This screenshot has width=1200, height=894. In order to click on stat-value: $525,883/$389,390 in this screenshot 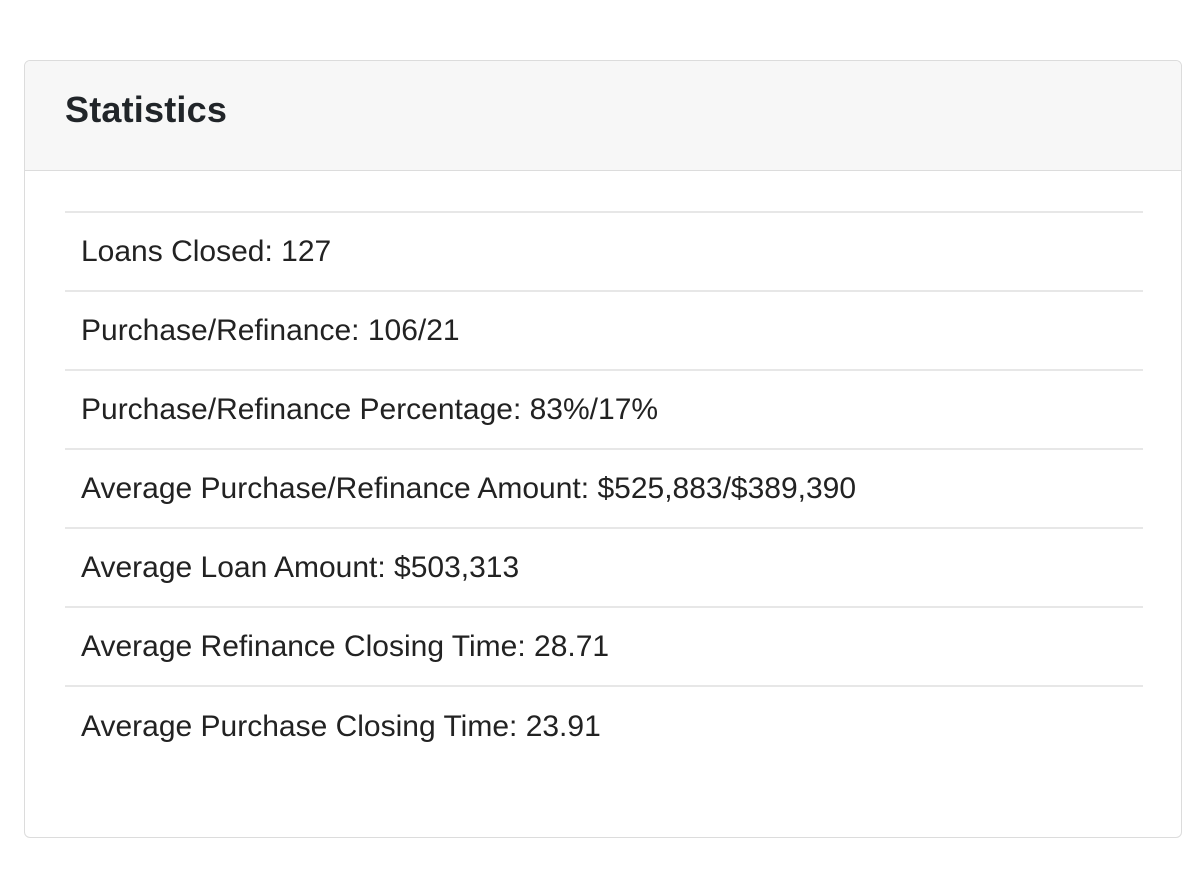, I will do `click(727, 488)`.